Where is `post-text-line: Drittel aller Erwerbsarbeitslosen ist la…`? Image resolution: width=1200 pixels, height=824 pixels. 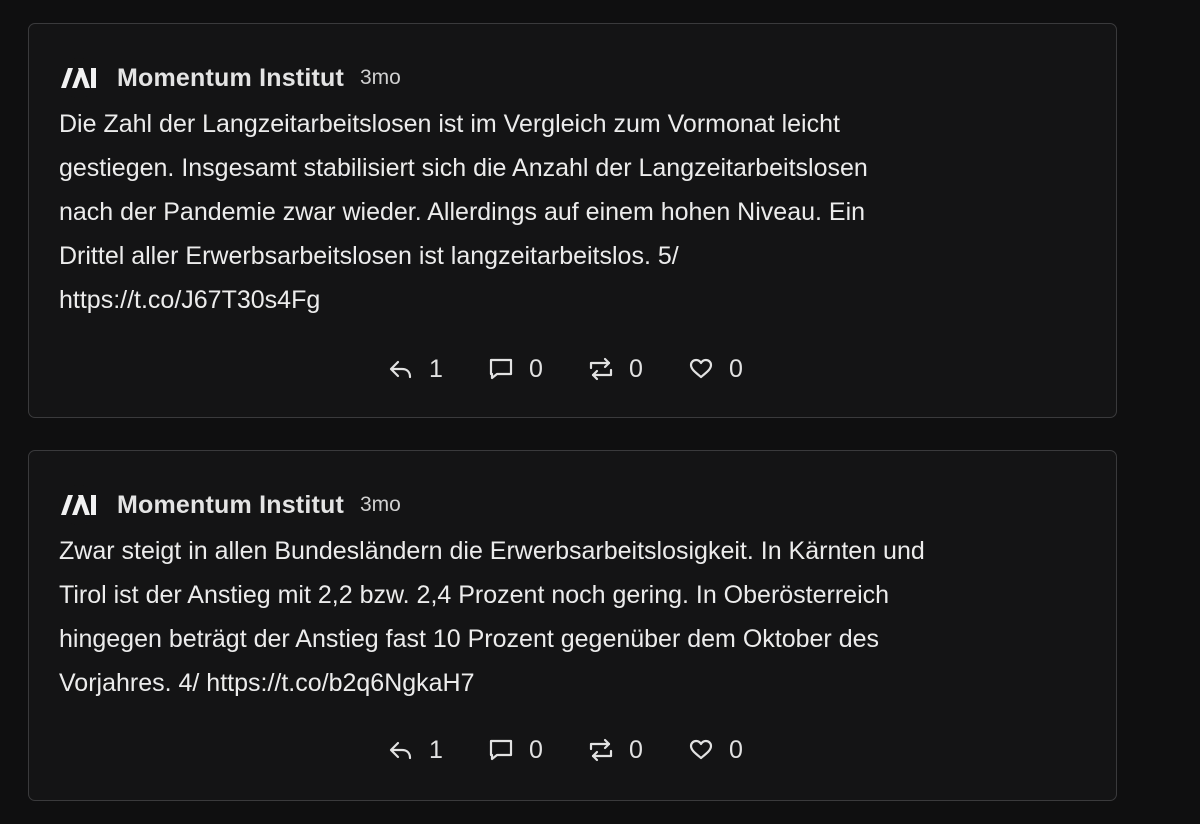 post-text-line: Drittel aller Erwerbsarbeitslosen ist la… is located at coordinates (369, 256).